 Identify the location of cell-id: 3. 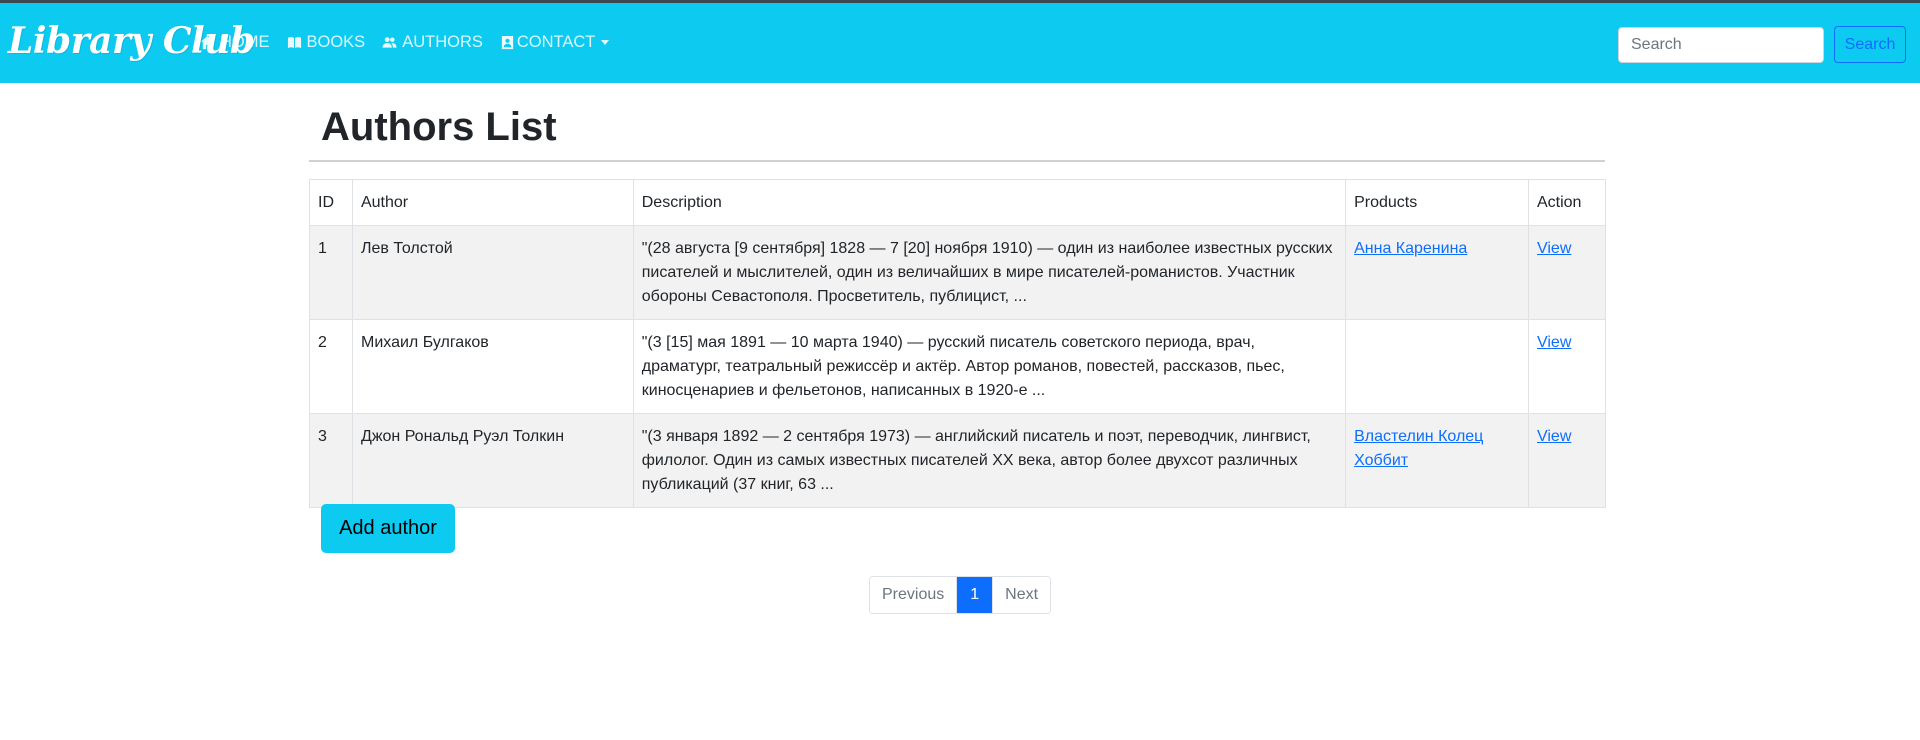
(331, 460).